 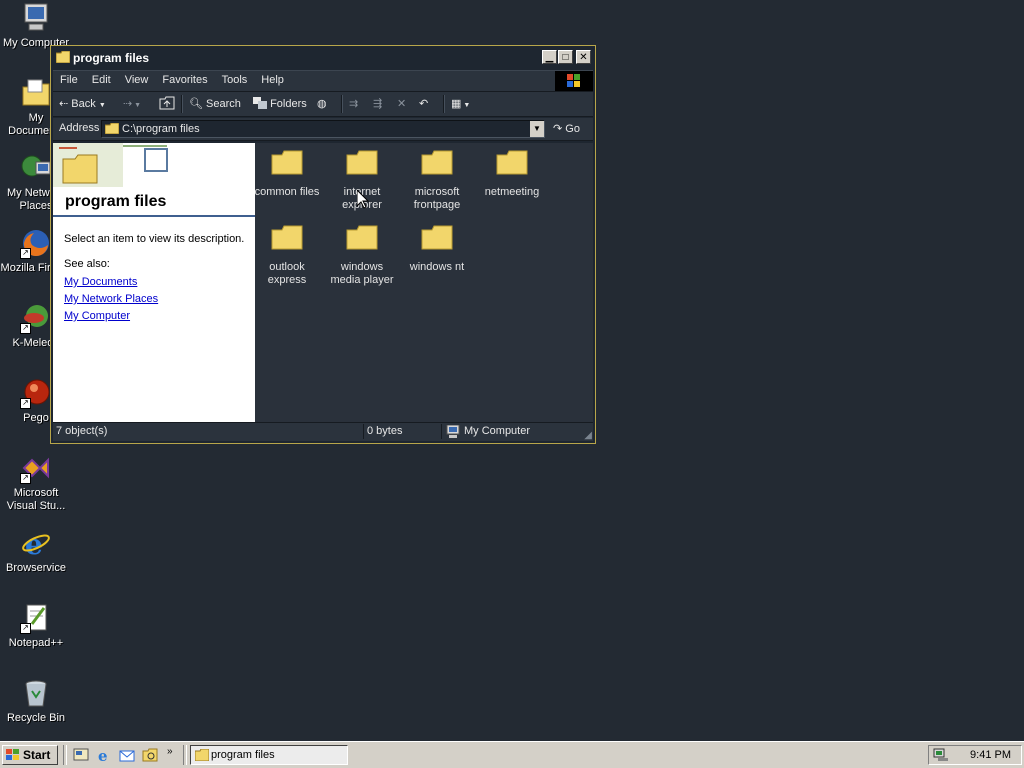 I want to click on internet-explorer-icon: e, so click(x=104, y=755).